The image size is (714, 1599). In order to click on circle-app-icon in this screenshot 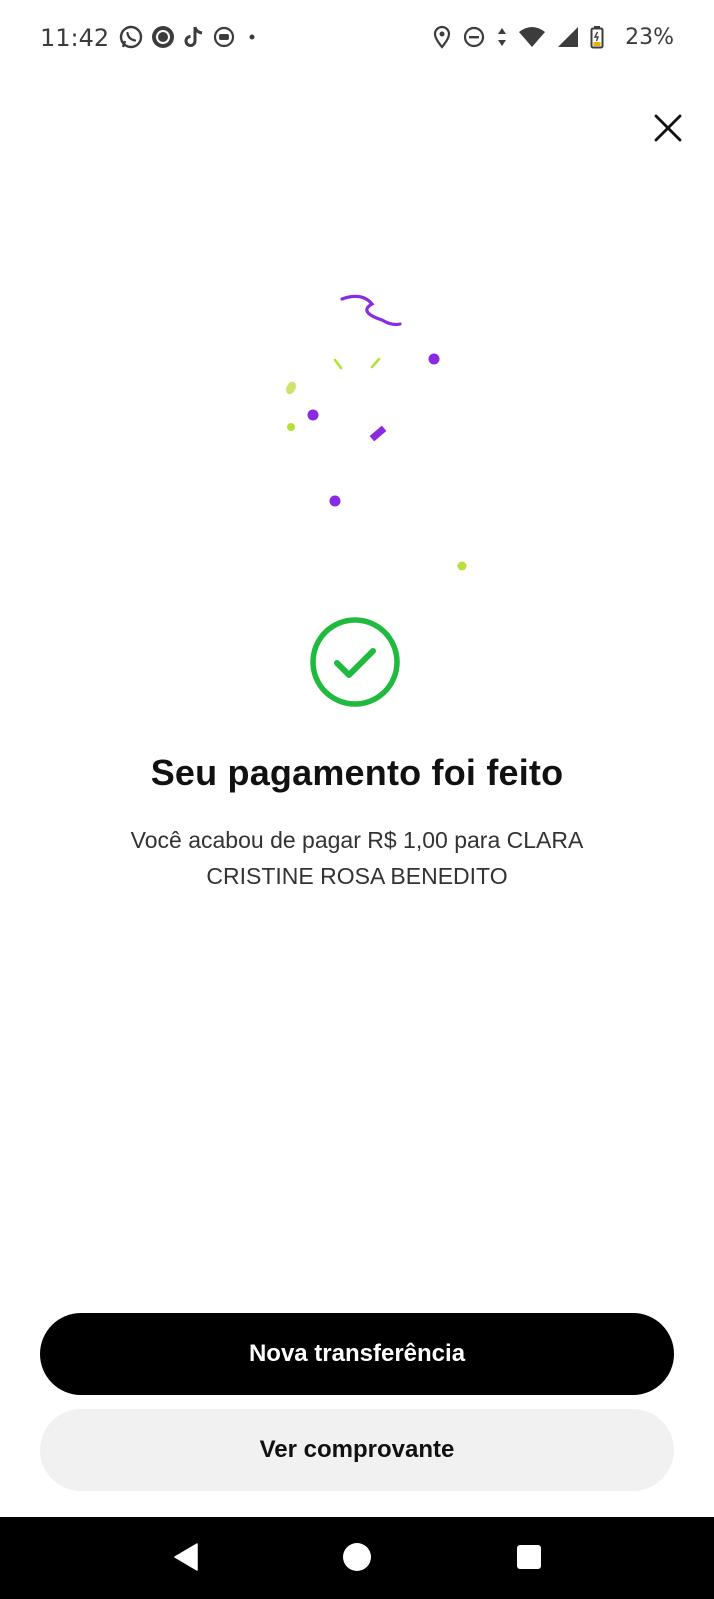, I will do `click(163, 39)`.